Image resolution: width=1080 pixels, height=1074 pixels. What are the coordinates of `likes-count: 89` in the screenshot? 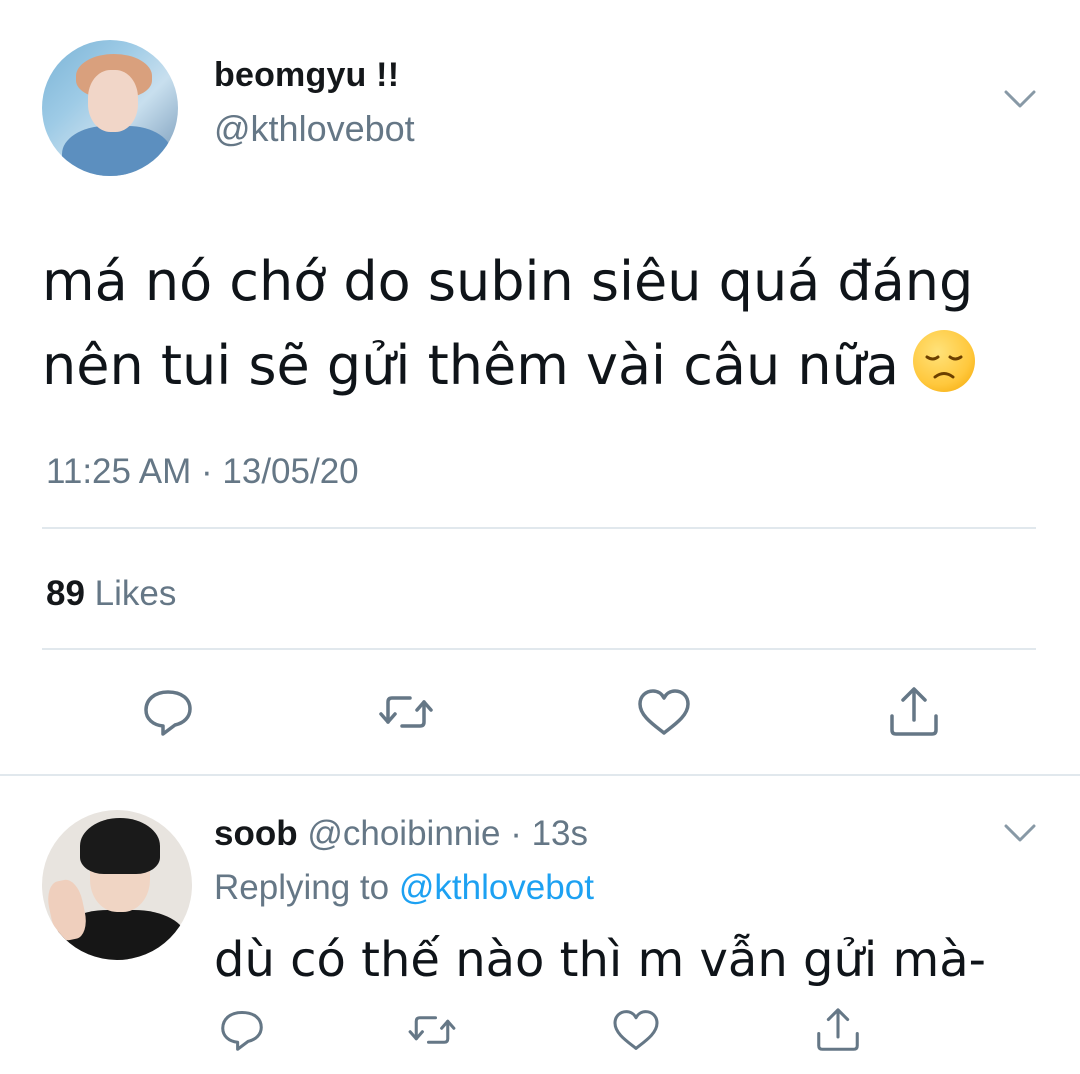 It's located at (65, 593).